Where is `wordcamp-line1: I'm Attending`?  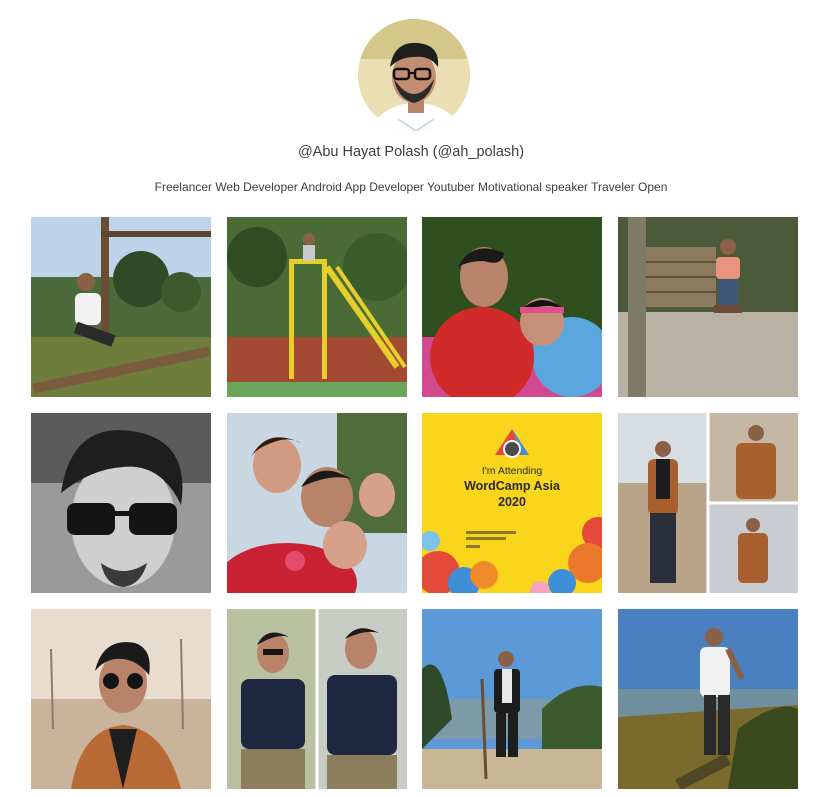
wordcamp-line1: I'm Attending is located at coordinates (512, 471).